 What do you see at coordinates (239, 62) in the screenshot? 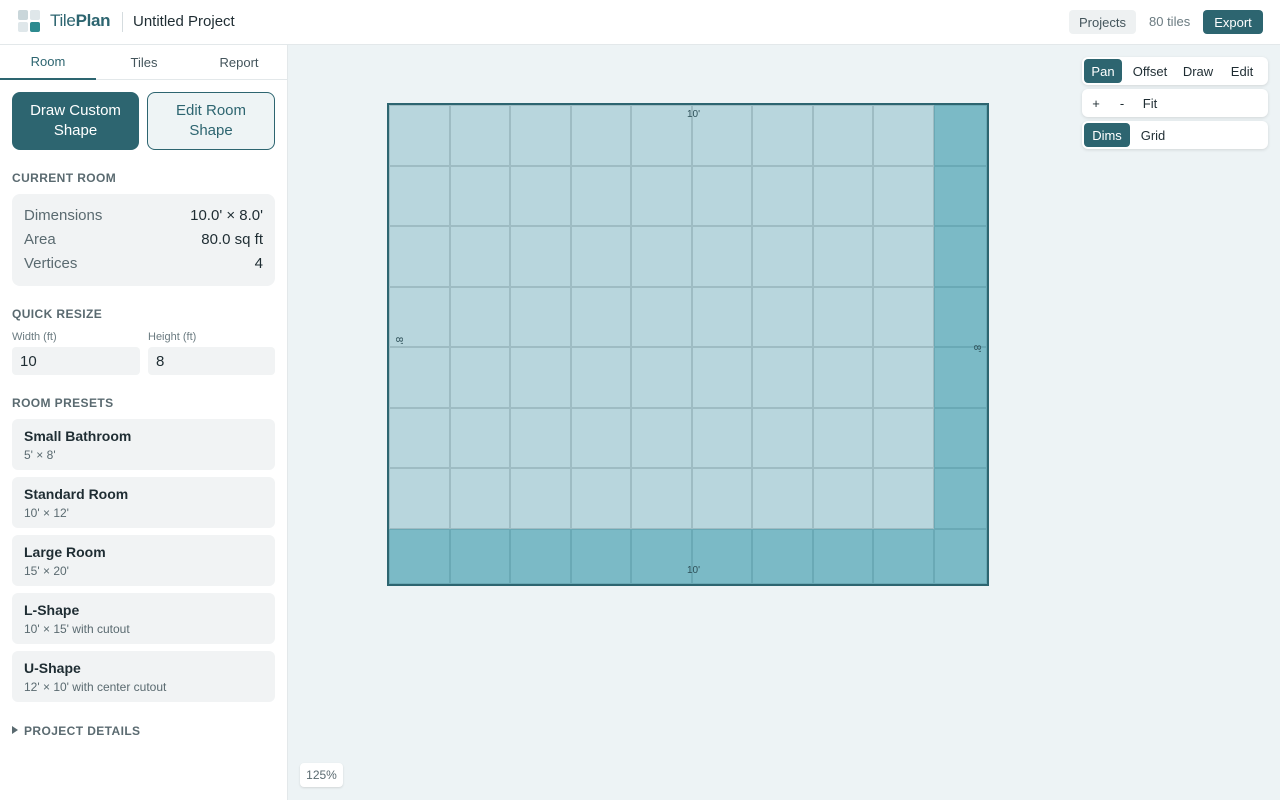
I see `tab-report: Report` at bounding box center [239, 62].